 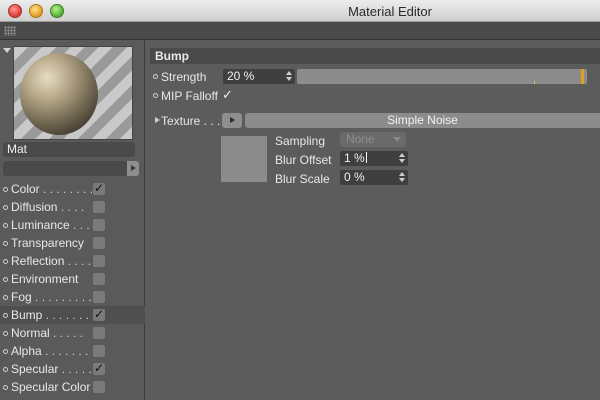 What do you see at coordinates (402, 158) in the screenshot?
I see `blur-offset-stepper-icon` at bounding box center [402, 158].